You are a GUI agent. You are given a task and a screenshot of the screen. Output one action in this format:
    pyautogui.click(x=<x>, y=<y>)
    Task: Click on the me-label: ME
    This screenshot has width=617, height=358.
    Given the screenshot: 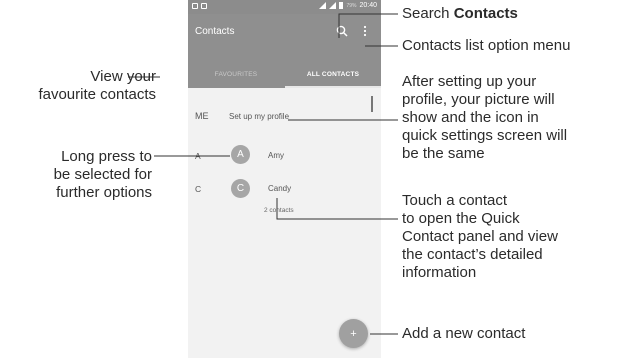 What is the action you would take?
    pyautogui.click(x=202, y=116)
    